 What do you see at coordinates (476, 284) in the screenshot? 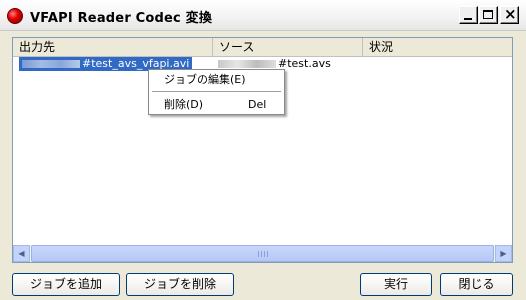
I see `close-button: 閉じる` at bounding box center [476, 284].